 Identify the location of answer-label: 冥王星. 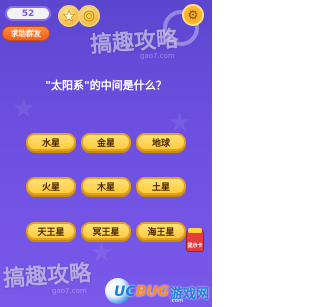
(106, 232).